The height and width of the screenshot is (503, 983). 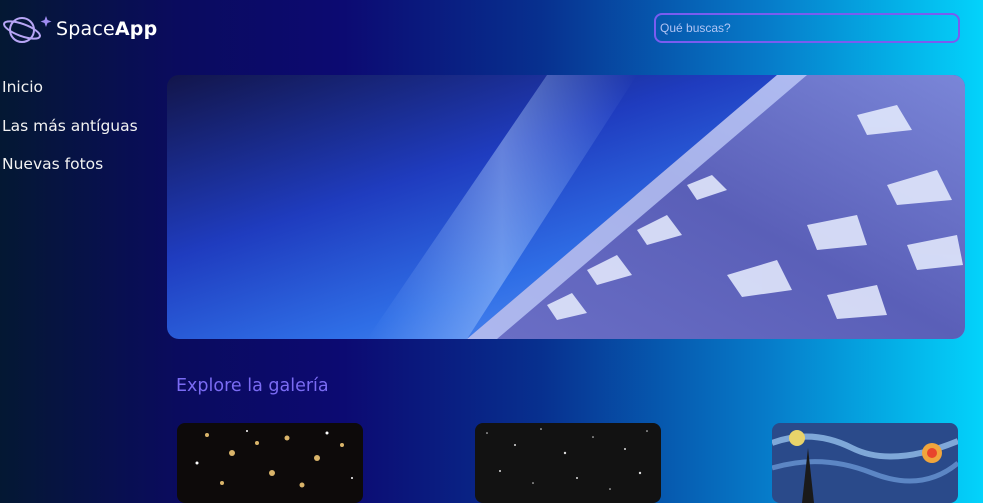 I want to click on sidebar-nav: Inicio Las más antíguas Nuevas fotos, so click(x=70, y=134).